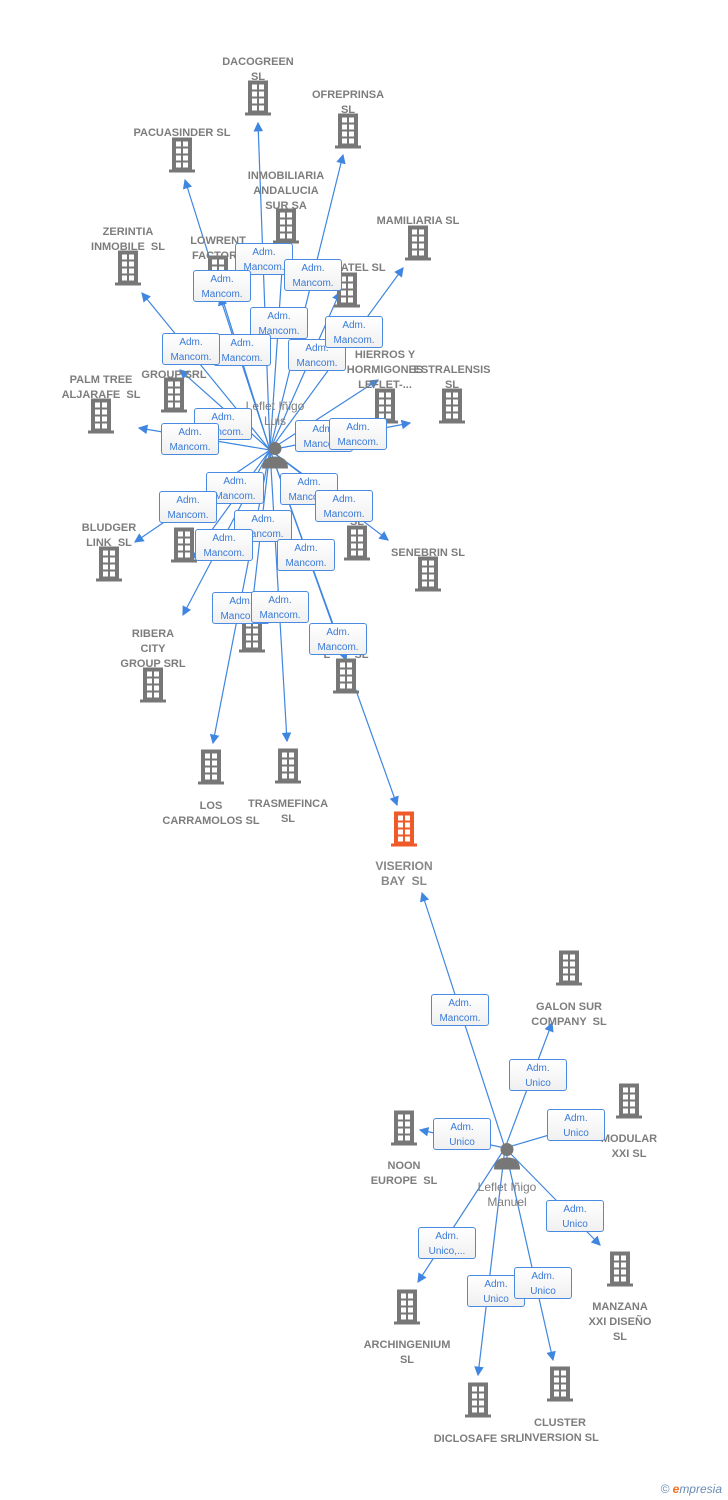 The width and height of the screenshot is (728, 1500). Describe the element at coordinates (428, 553) in the screenshot. I see `company-label: SENEBRIN SL` at that location.